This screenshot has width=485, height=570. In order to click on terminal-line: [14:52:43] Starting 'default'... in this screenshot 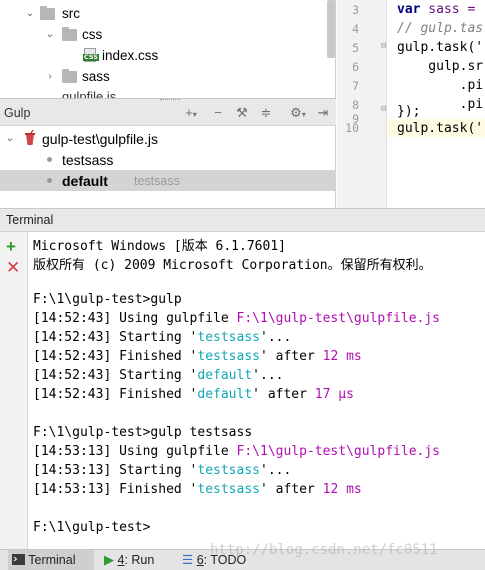, I will do `click(158, 375)`.